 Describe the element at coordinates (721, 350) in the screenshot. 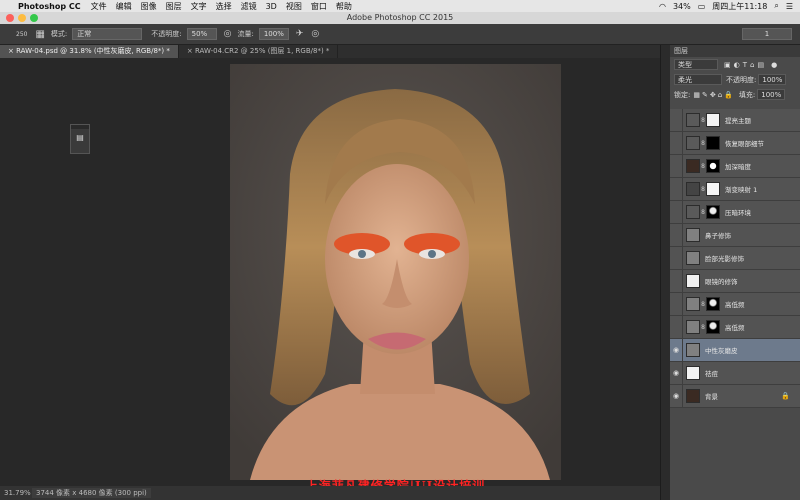

I see `layer-name: 中性灰磨皮` at that location.